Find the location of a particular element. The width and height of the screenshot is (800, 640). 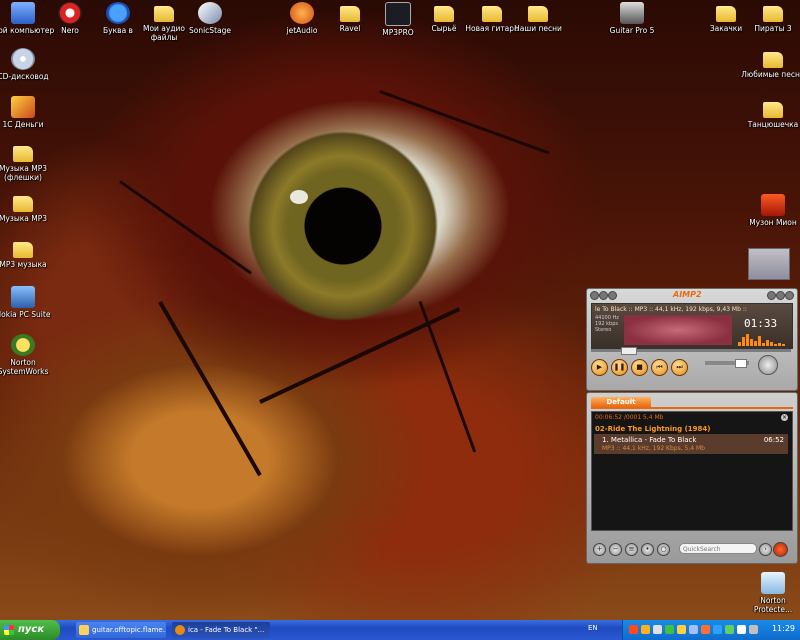

computer-icon is located at coordinates (23, 13).